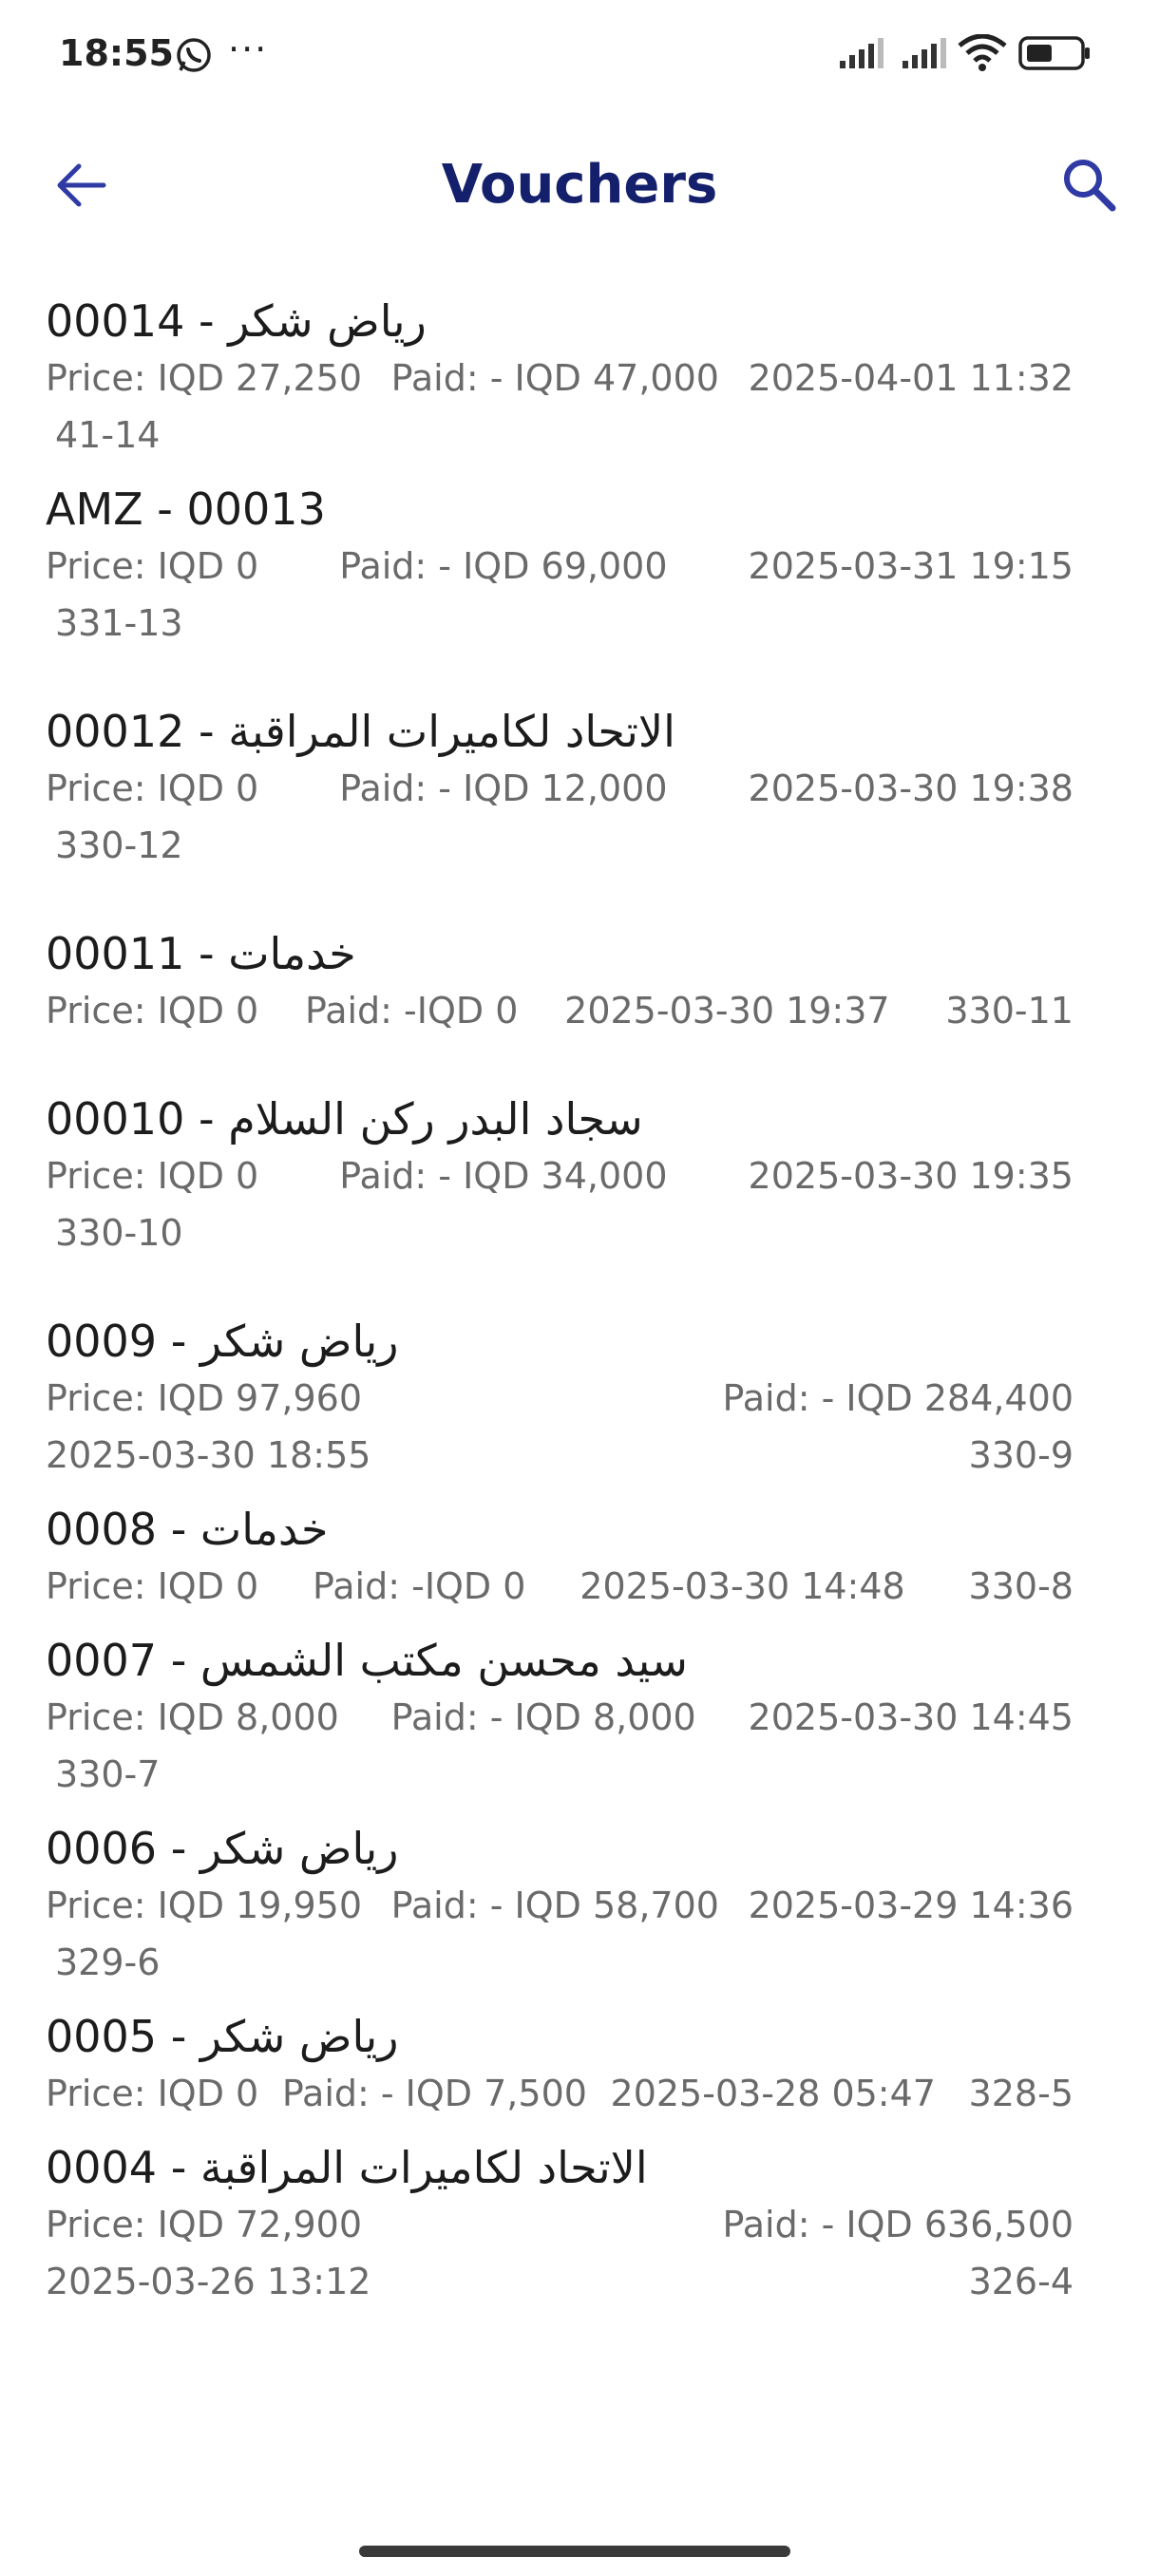 Image resolution: width=1159 pixels, height=2576 pixels. Describe the element at coordinates (201, 953) in the screenshot. I see `voucher-title: 00011 - خدمات` at that location.